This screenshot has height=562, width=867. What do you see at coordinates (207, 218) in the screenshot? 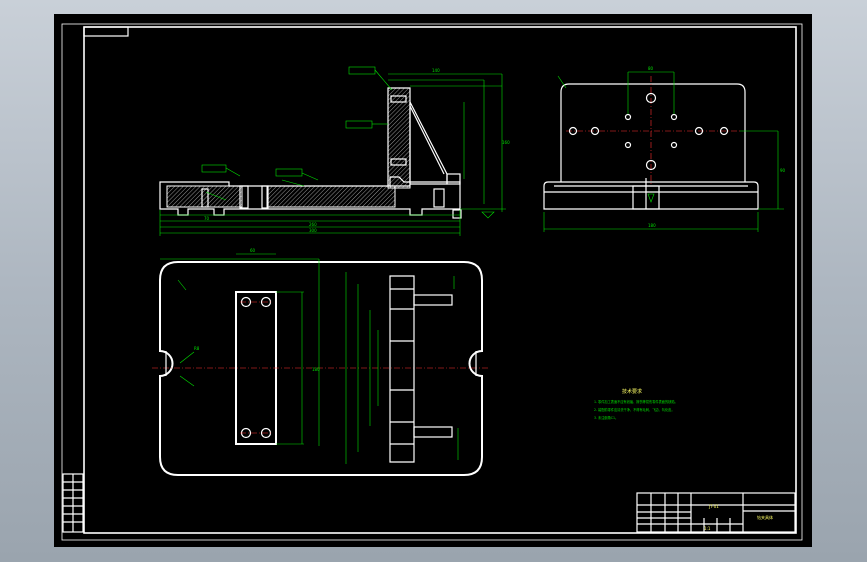
I see `dim-left-offset: 70` at bounding box center [207, 218].